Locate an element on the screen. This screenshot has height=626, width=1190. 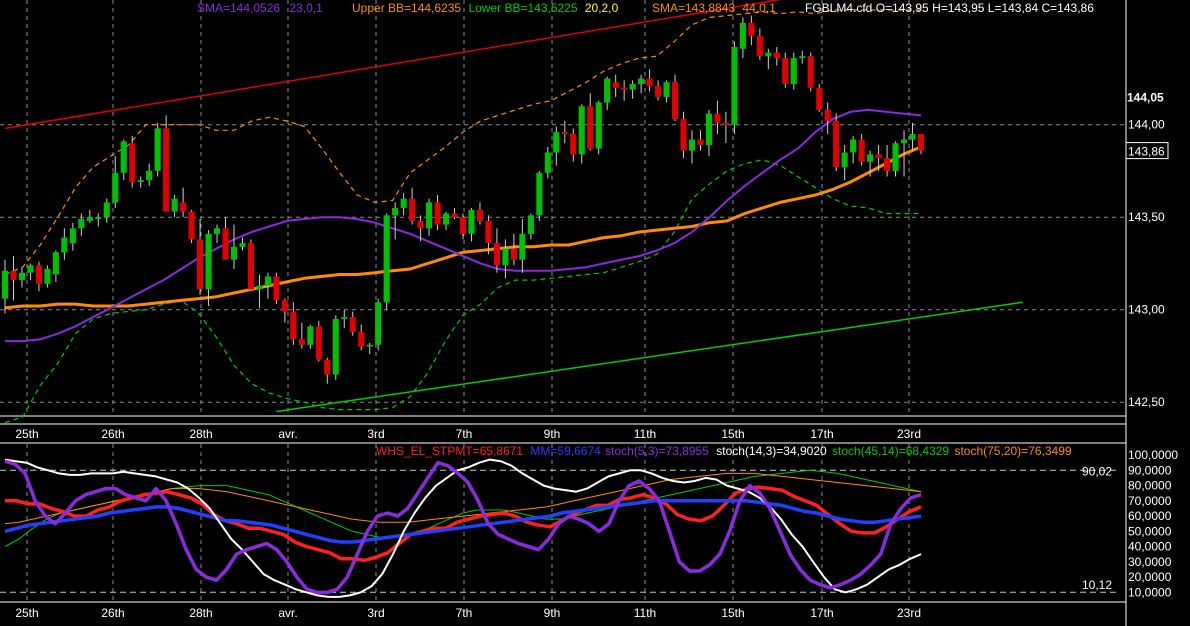
price-tick-label: 143,00 is located at coordinates (1146, 310).